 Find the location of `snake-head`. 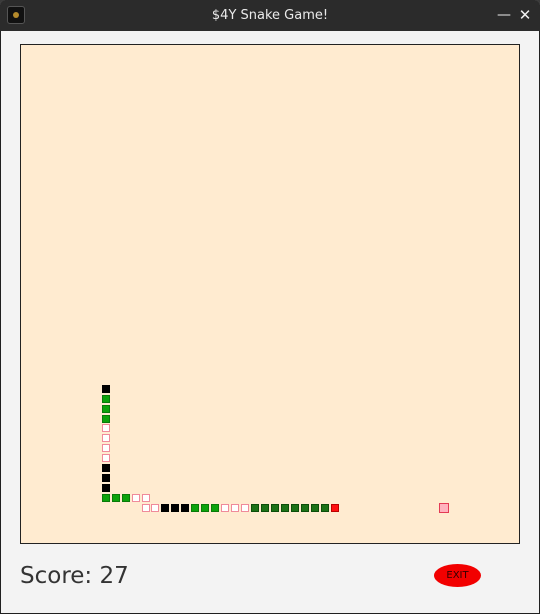

snake-head is located at coordinates (334, 508).